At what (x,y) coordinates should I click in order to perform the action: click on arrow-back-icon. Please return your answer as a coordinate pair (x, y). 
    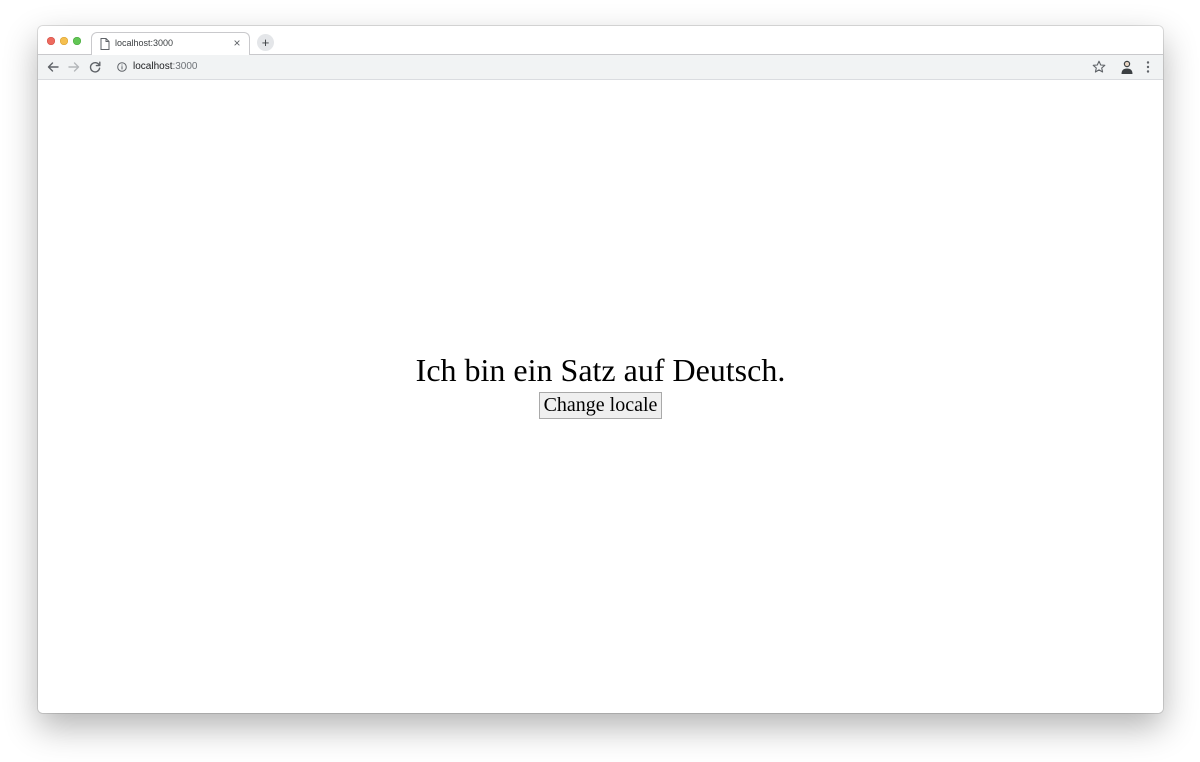
    Looking at the image, I should click on (53, 67).